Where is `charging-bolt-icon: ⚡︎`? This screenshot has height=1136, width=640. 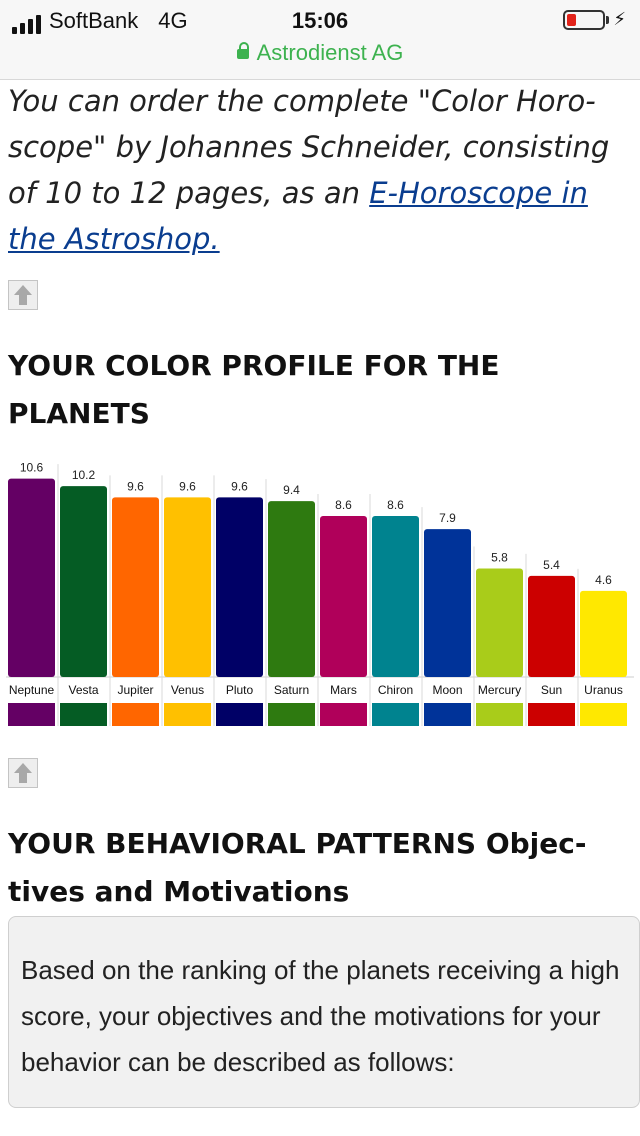
charging-bolt-icon: ⚡︎ is located at coordinates (619, 19).